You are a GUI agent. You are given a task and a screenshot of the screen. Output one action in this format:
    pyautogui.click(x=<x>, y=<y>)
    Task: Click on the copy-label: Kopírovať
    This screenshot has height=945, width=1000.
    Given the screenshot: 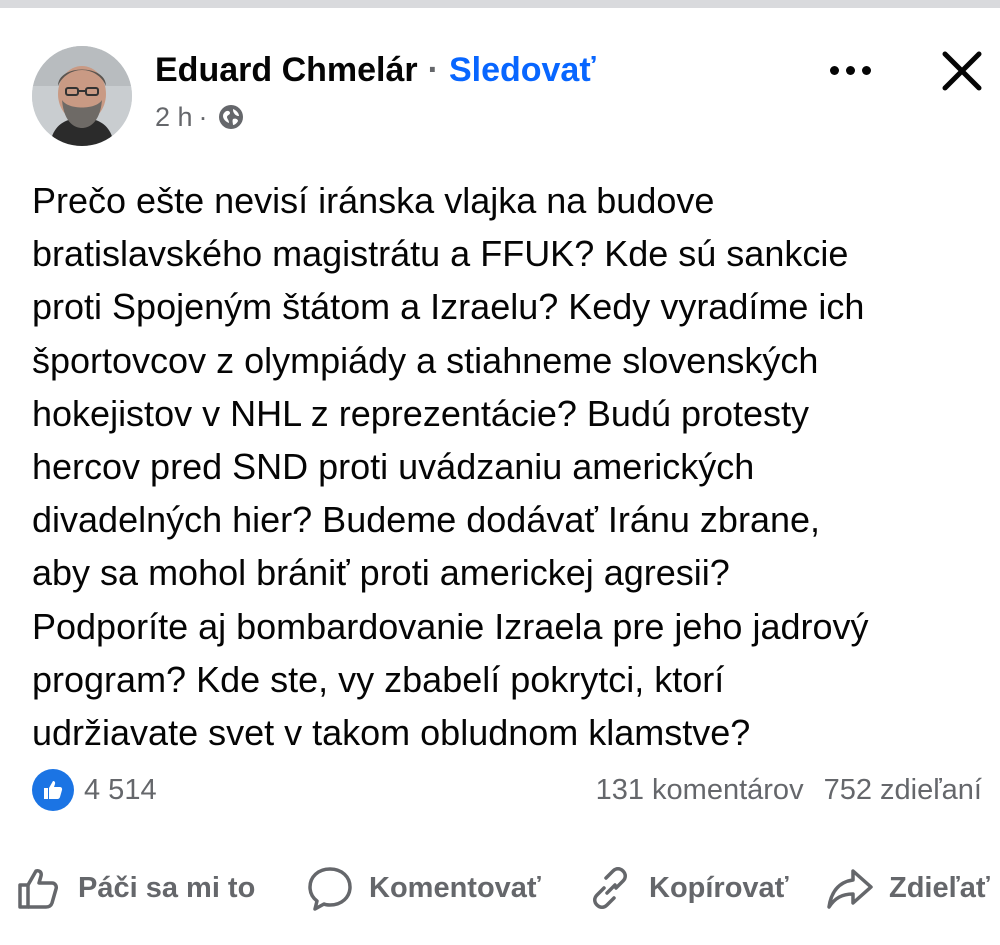 What is the action you would take?
    pyautogui.click(x=719, y=887)
    